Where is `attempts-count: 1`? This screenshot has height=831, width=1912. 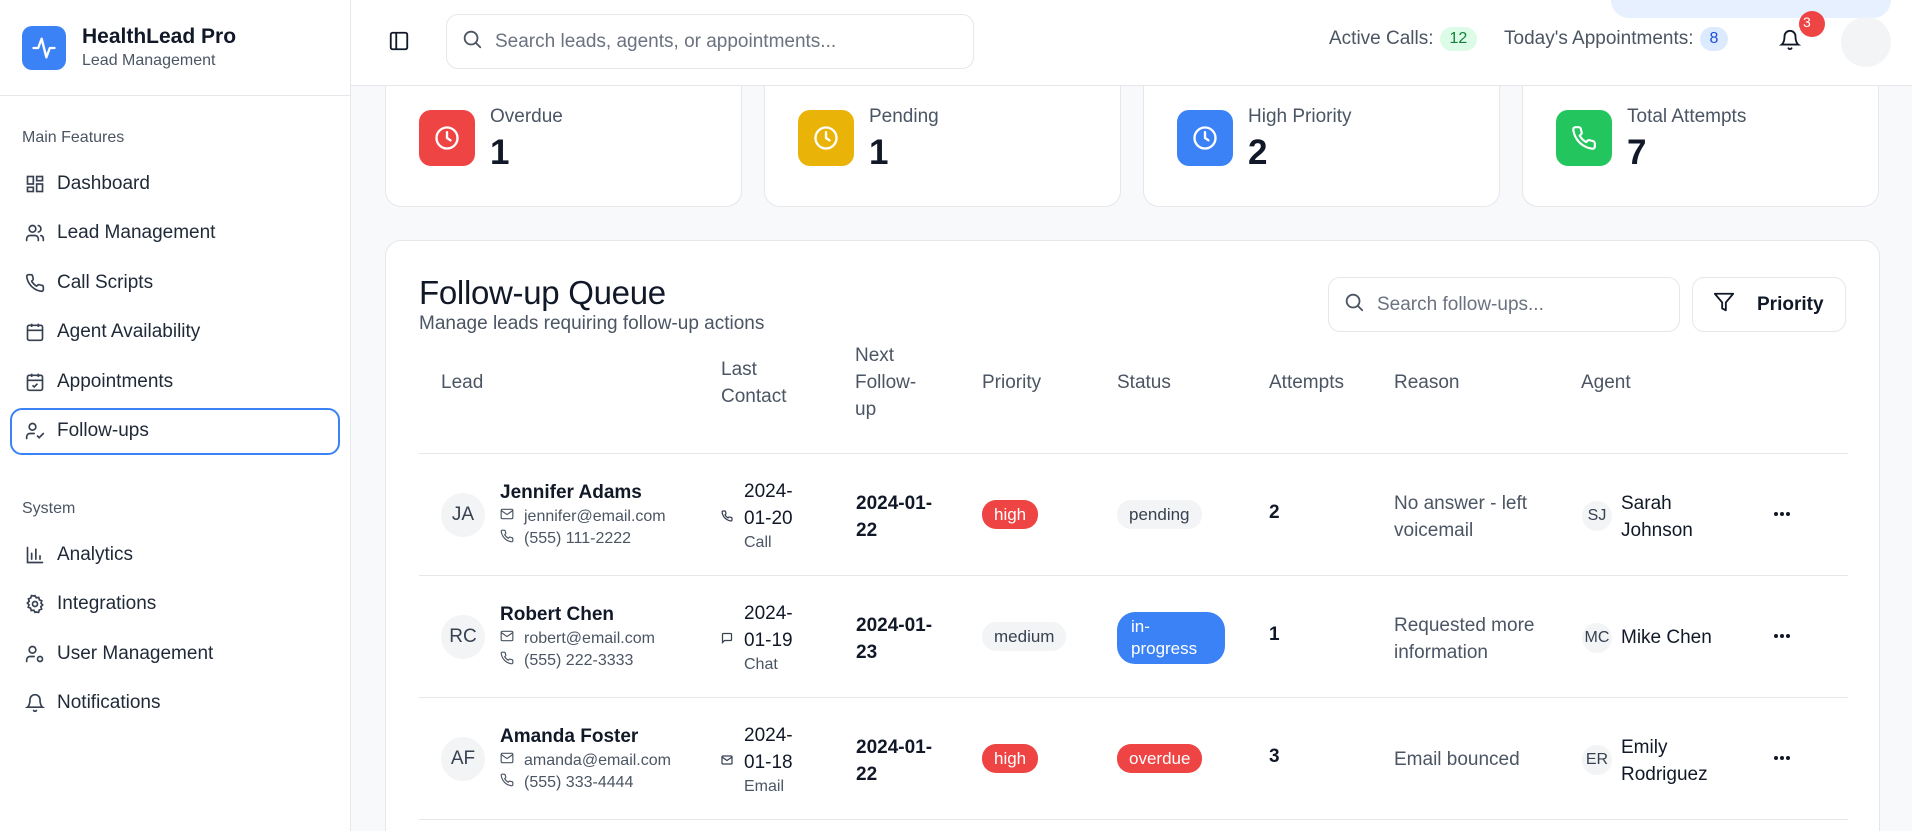 attempts-count: 1 is located at coordinates (1274, 634).